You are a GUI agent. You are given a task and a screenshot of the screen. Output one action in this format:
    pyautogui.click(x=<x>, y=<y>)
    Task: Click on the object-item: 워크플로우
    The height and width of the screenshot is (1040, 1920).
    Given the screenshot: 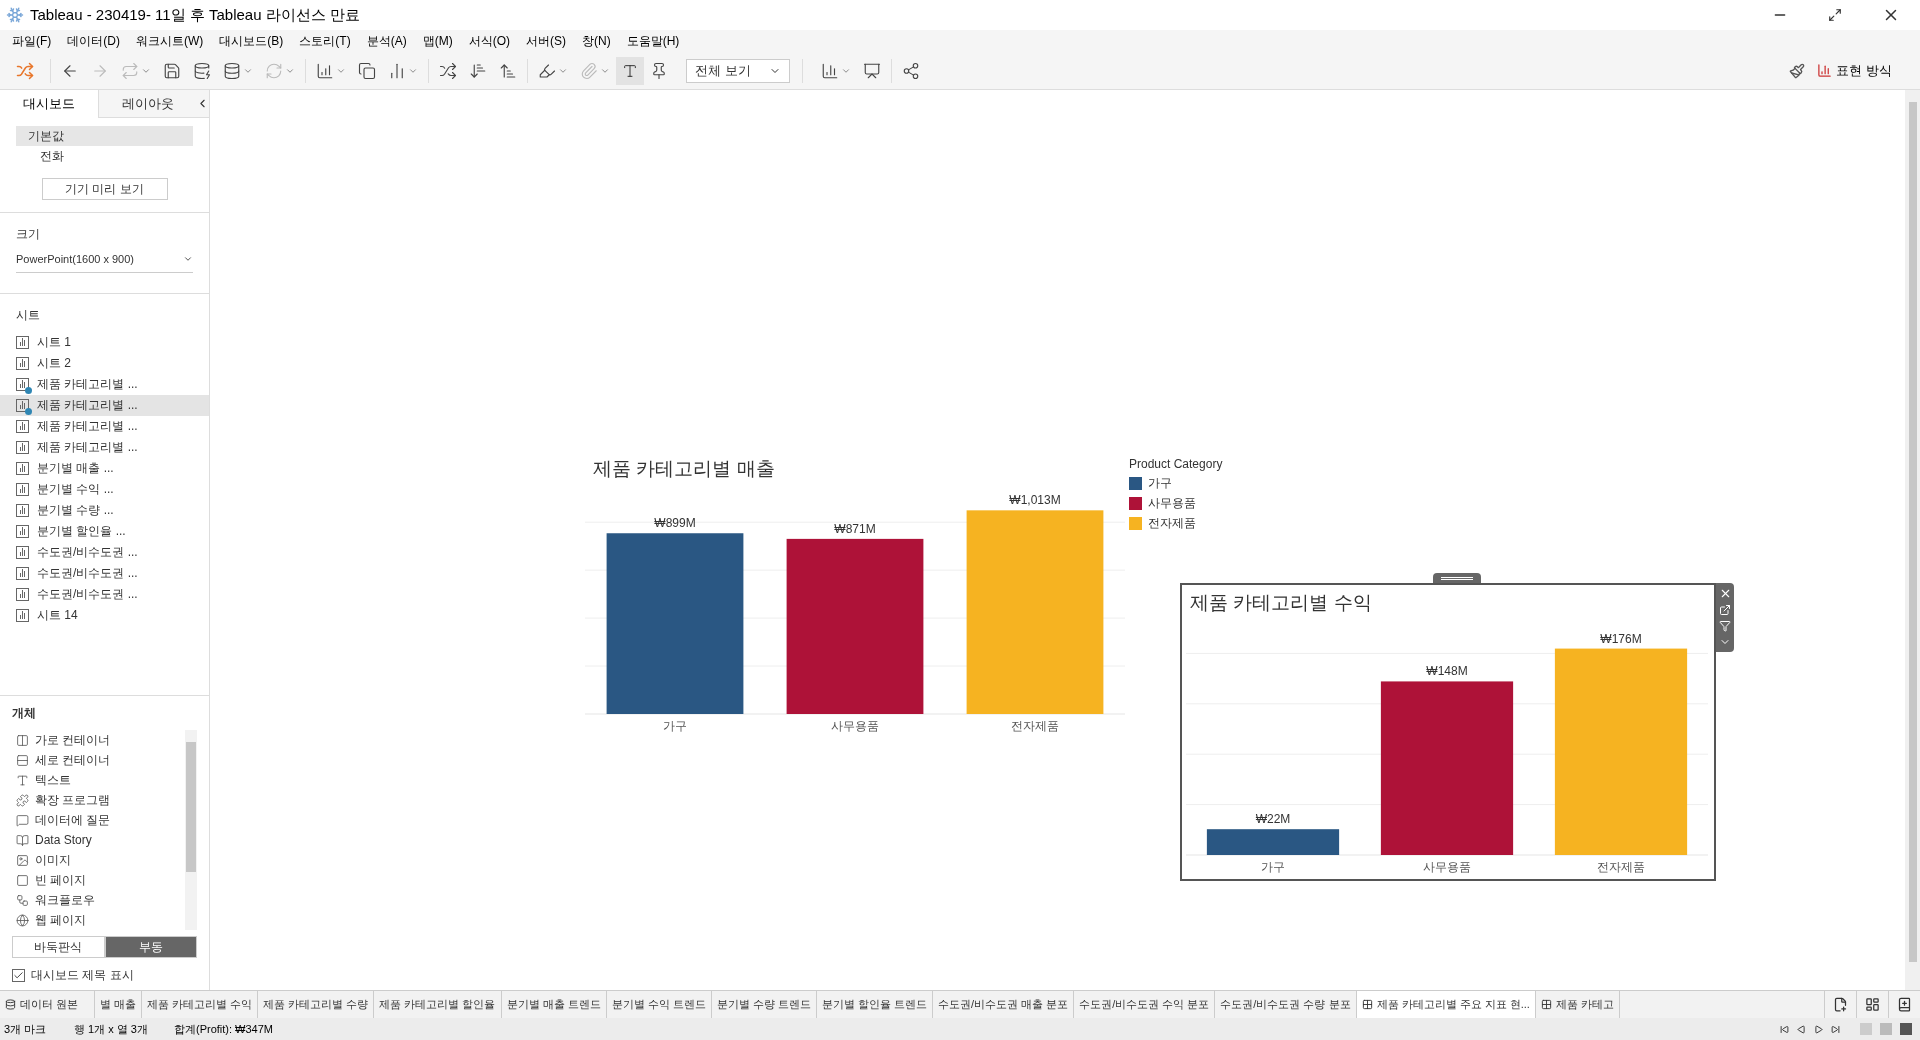 What is the action you would take?
    pyautogui.click(x=98, y=900)
    